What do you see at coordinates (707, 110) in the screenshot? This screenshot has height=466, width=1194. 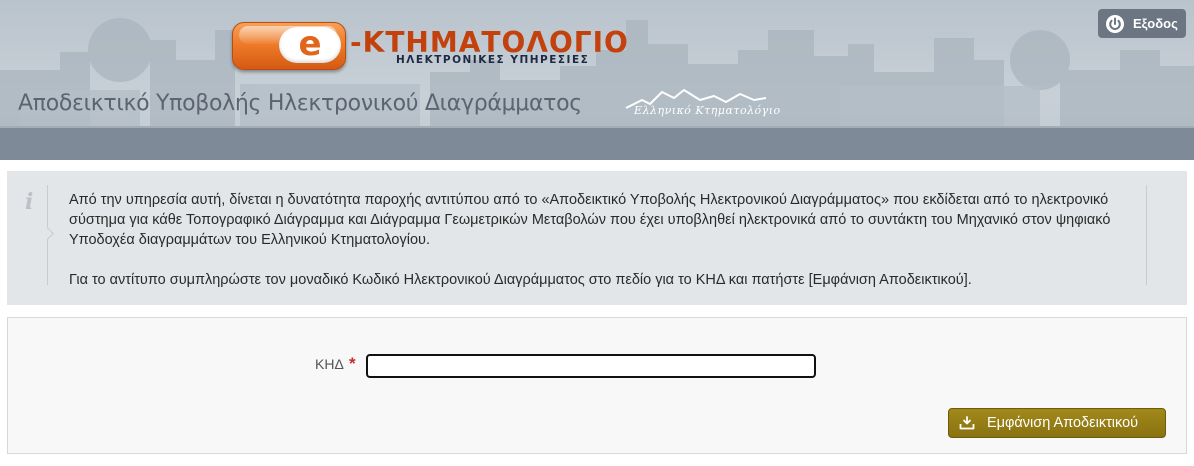 I see `org-name: Ελληνικό Κτηματολόγιο` at bounding box center [707, 110].